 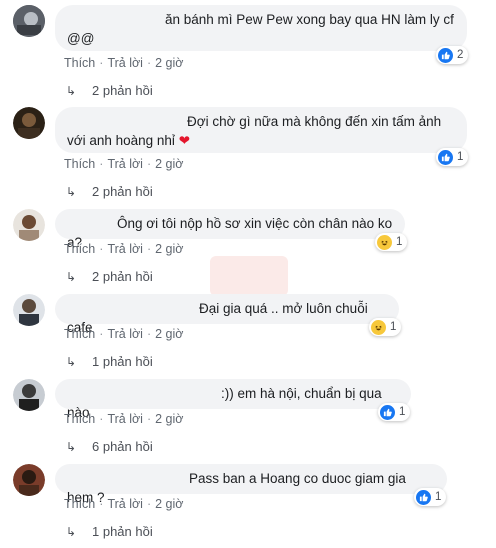 What do you see at coordinates (460, 55) in the screenshot?
I see `reaction-count-number: 2` at bounding box center [460, 55].